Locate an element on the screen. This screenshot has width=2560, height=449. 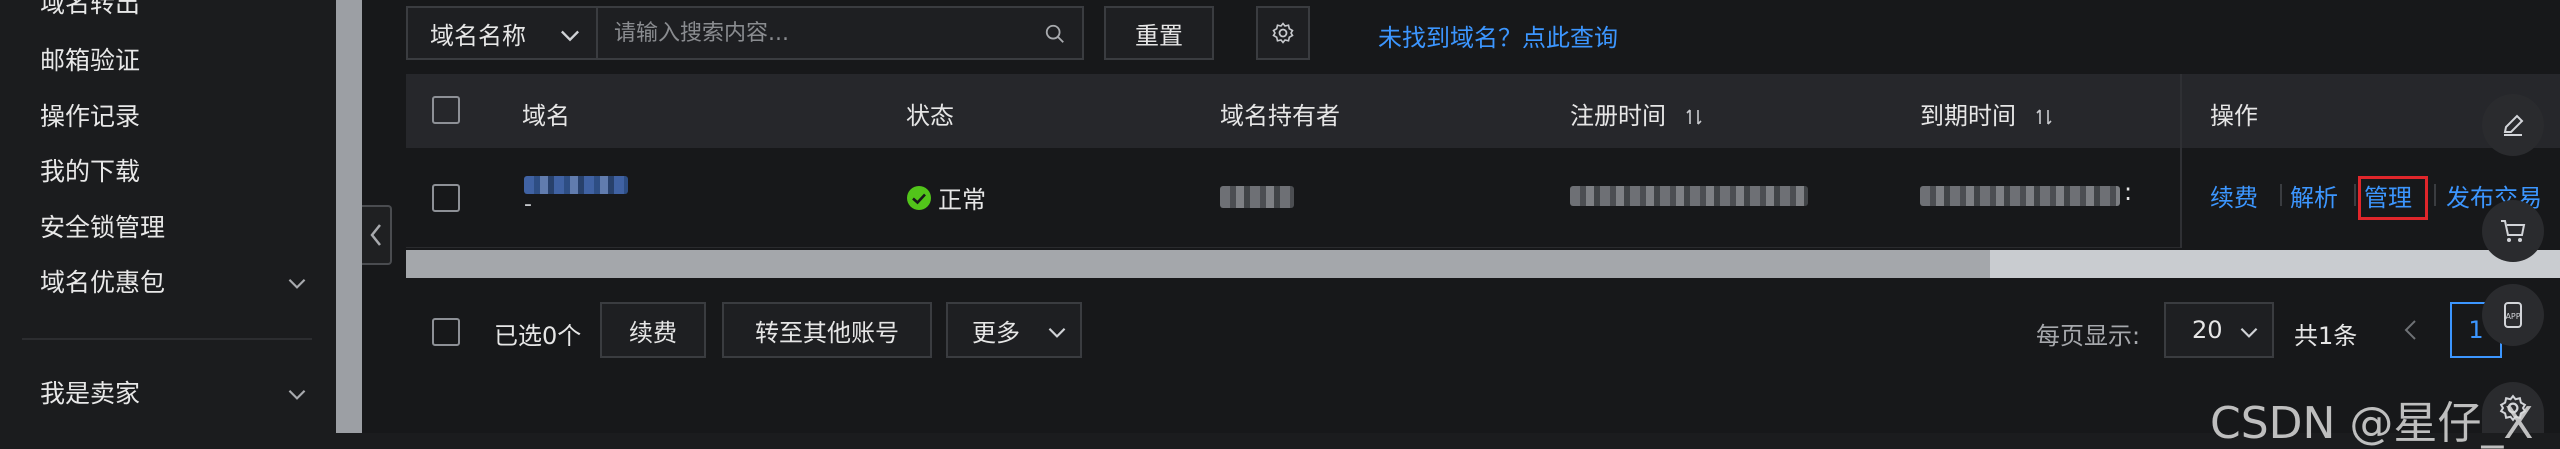
reg-time-label: 注册时间 is located at coordinates (1618, 116).